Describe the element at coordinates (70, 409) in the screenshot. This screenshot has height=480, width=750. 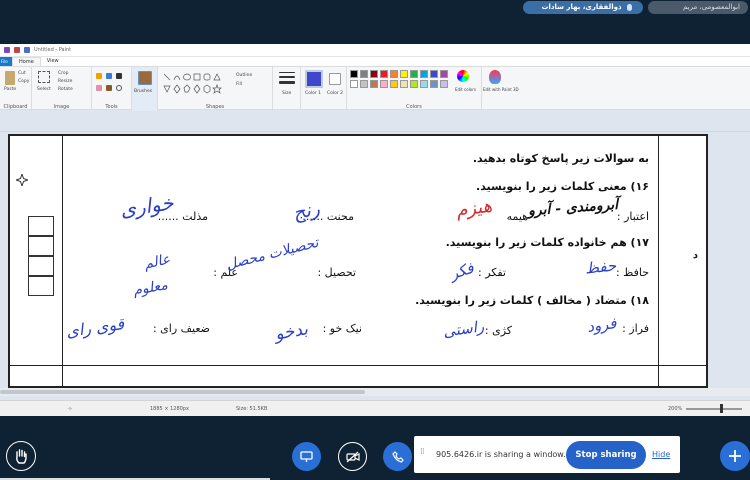
I see `cursor-position-icon: ⊹` at that location.